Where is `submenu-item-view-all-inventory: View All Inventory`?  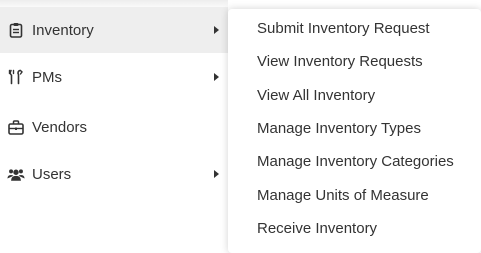 submenu-item-view-all-inventory: View All Inventory is located at coordinates (354, 95).